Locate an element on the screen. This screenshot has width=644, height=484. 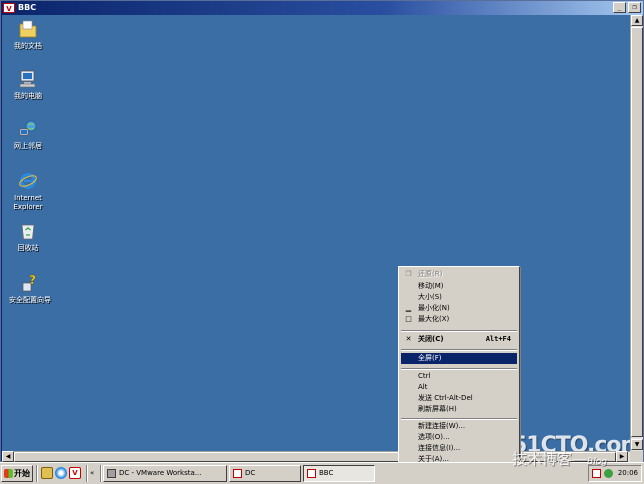
my-computer-icon is located at coordinates (27, 79).